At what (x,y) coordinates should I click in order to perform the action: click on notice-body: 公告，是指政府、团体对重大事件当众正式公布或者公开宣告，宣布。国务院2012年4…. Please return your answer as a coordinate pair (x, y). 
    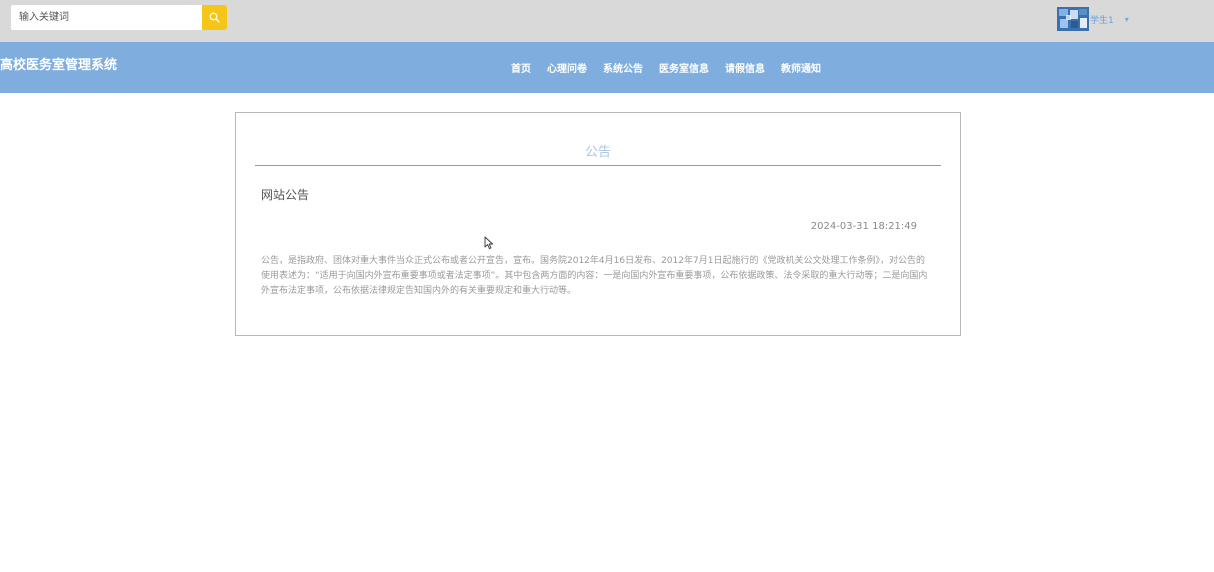
    Looking at the image, I should click on (594, 276).